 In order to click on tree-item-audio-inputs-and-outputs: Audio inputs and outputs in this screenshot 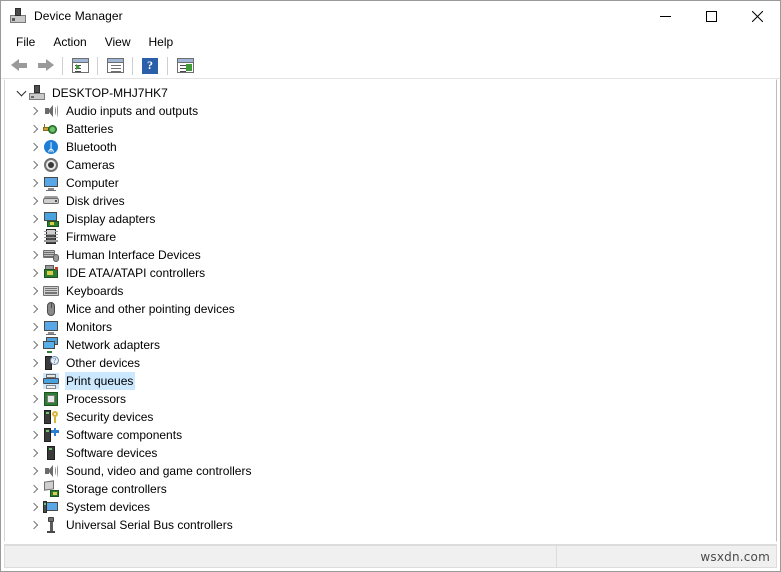, I will do `click(390, 111)`.